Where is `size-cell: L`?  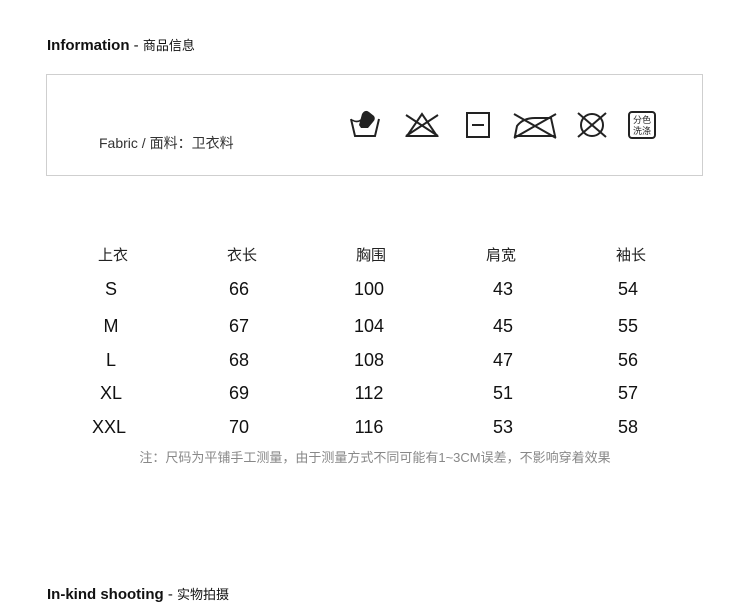 size-cell: L is located at coordinates (111, 360).